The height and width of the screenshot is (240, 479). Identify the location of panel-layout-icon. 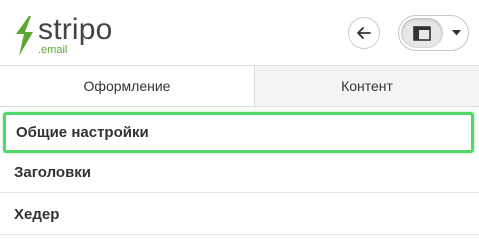
(422, 33).